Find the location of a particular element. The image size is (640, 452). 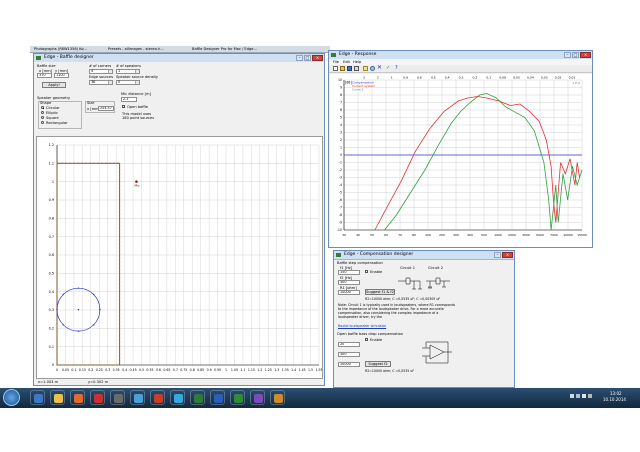

edge-sources-spinner: 36 is located at coordinates (101, 82).